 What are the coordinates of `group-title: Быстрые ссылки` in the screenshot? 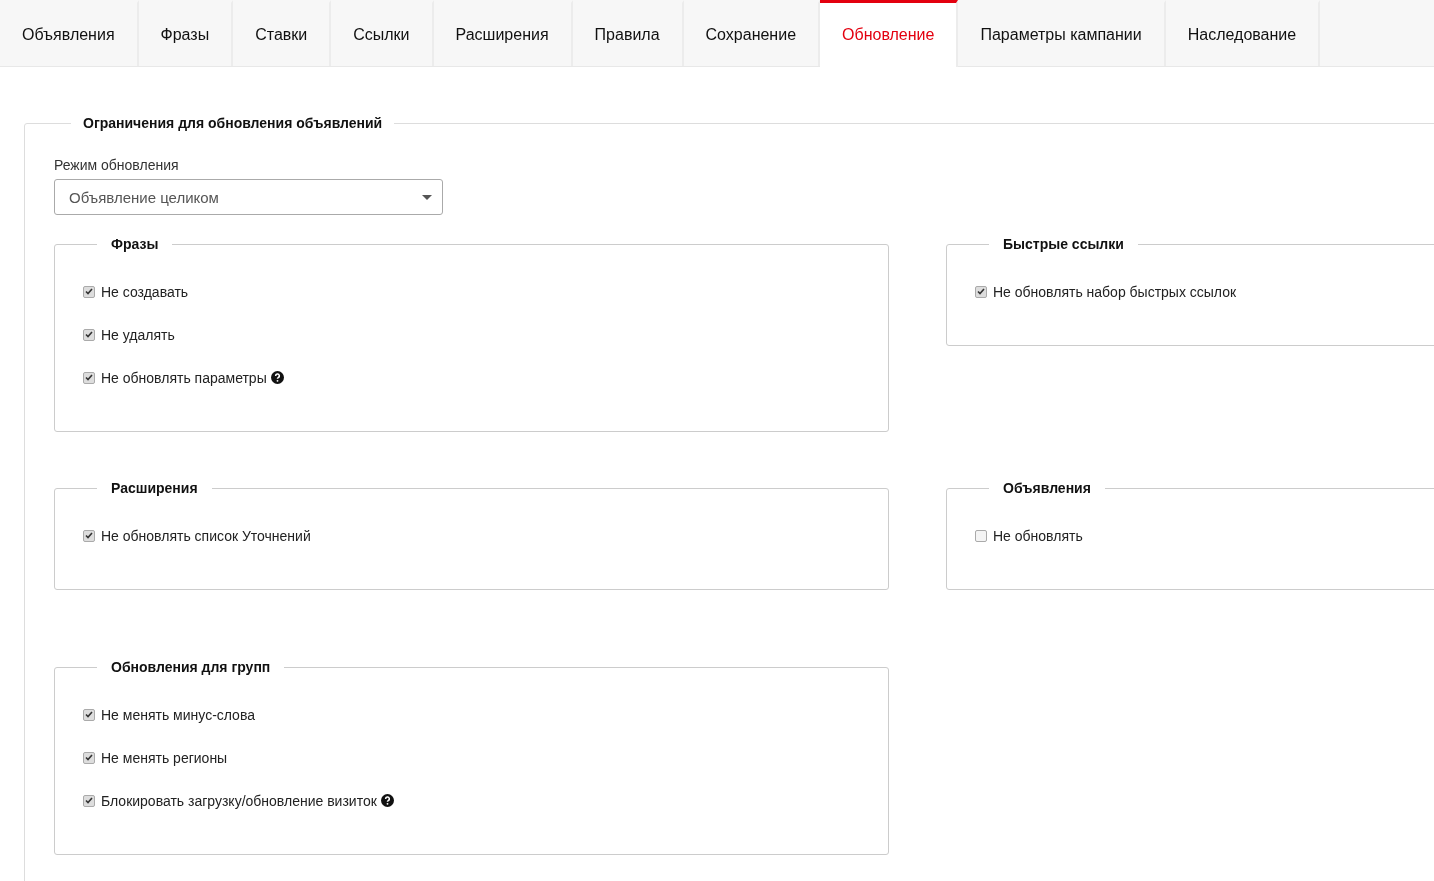 It's located at (1063, 244).